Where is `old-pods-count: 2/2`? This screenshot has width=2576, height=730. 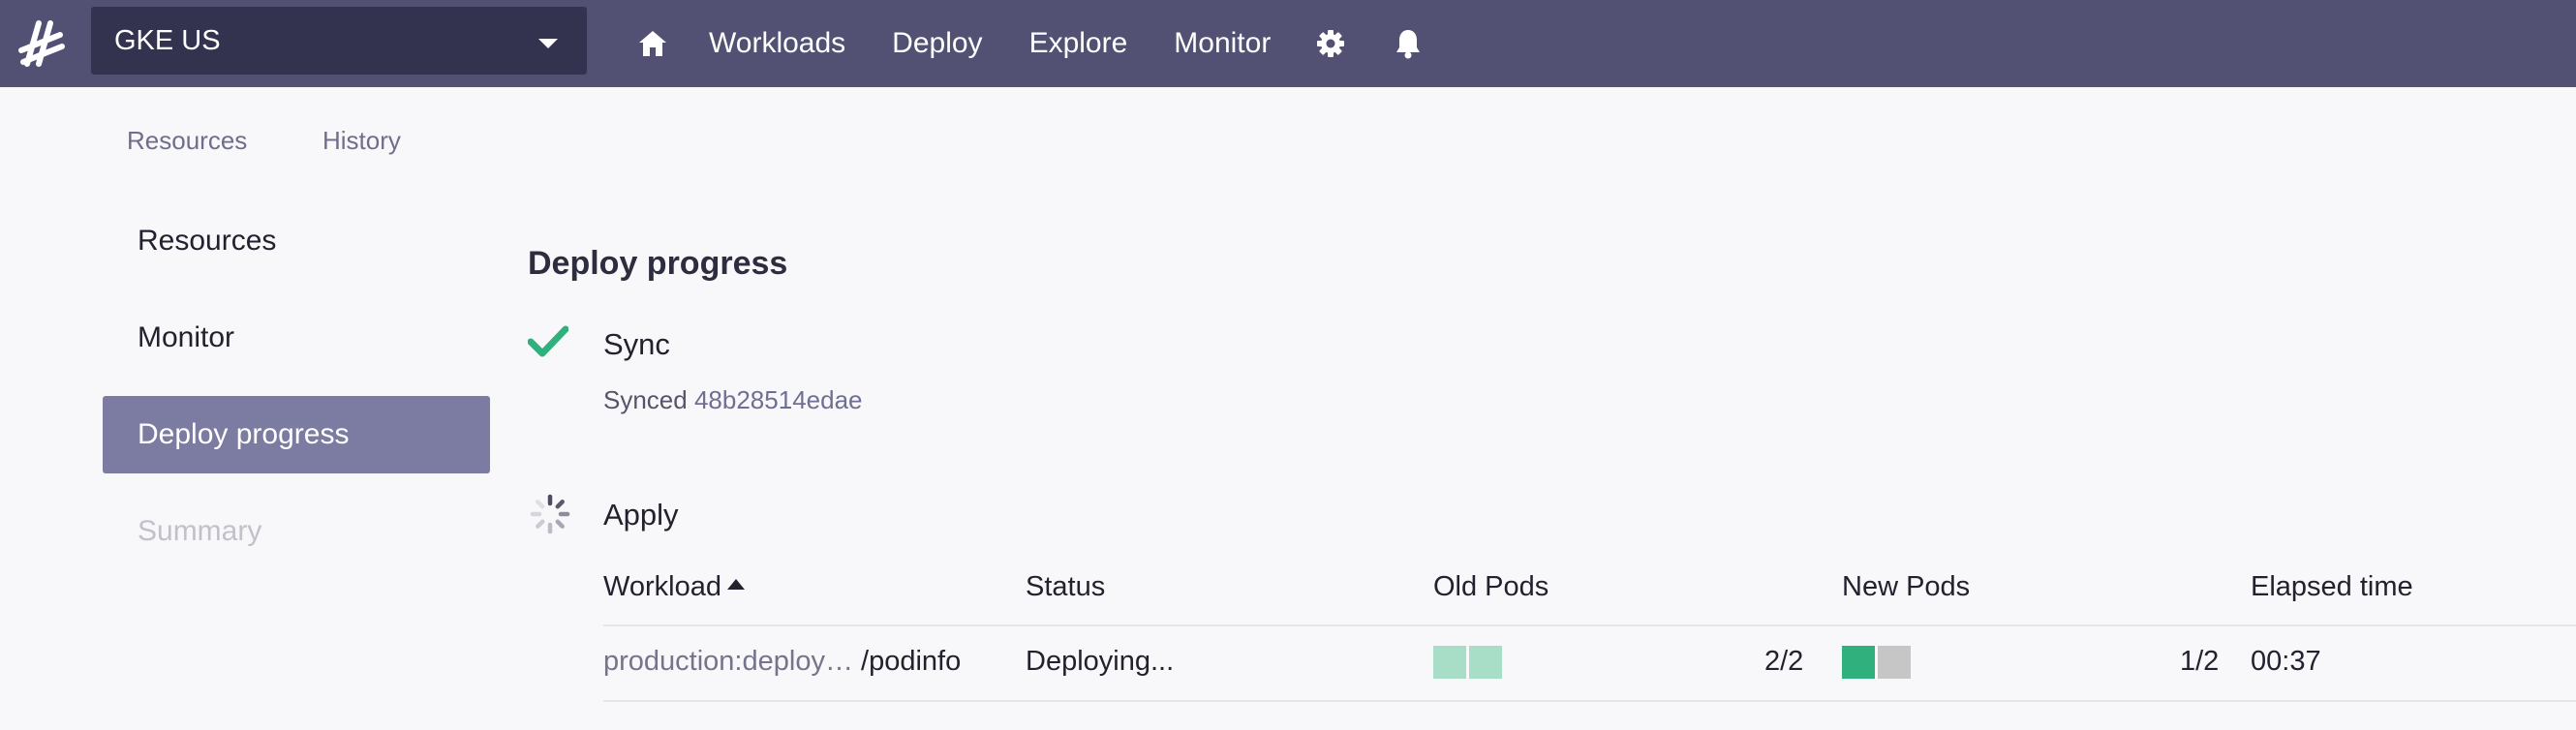
old-pods-count: 2/2 is located at coordinates (1784, 661).